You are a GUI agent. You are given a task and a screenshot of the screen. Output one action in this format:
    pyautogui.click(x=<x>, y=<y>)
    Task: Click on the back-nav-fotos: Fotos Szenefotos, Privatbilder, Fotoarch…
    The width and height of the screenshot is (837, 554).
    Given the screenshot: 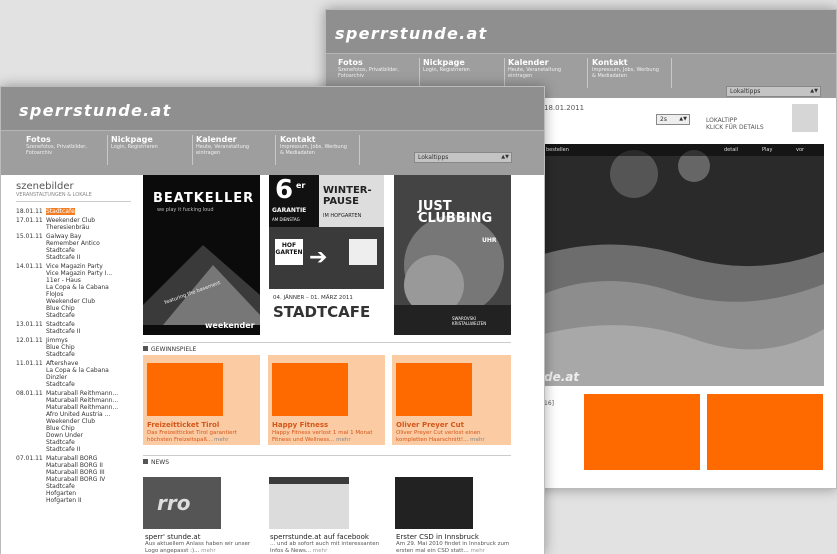 What is the action you would take?
    pyautogui.click(x=379, y=73)
    